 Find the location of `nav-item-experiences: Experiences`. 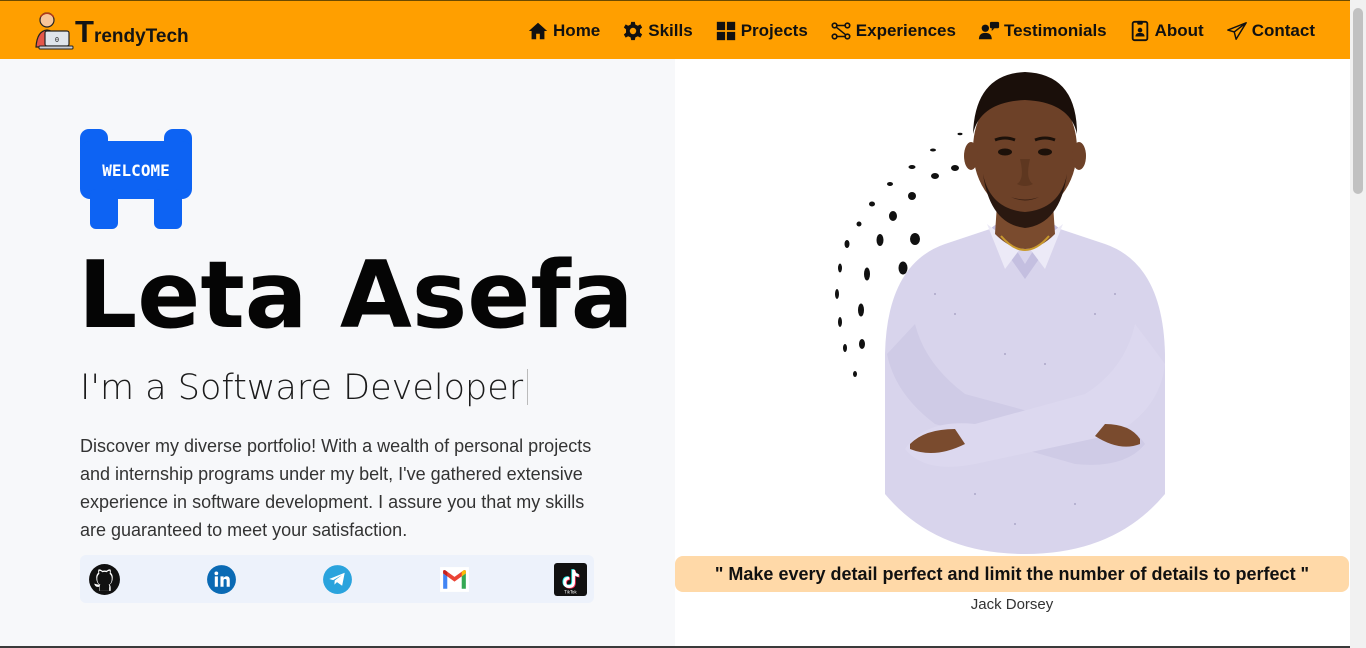

nav-item-experiences: Experiences is located at coordinates (893, 31).